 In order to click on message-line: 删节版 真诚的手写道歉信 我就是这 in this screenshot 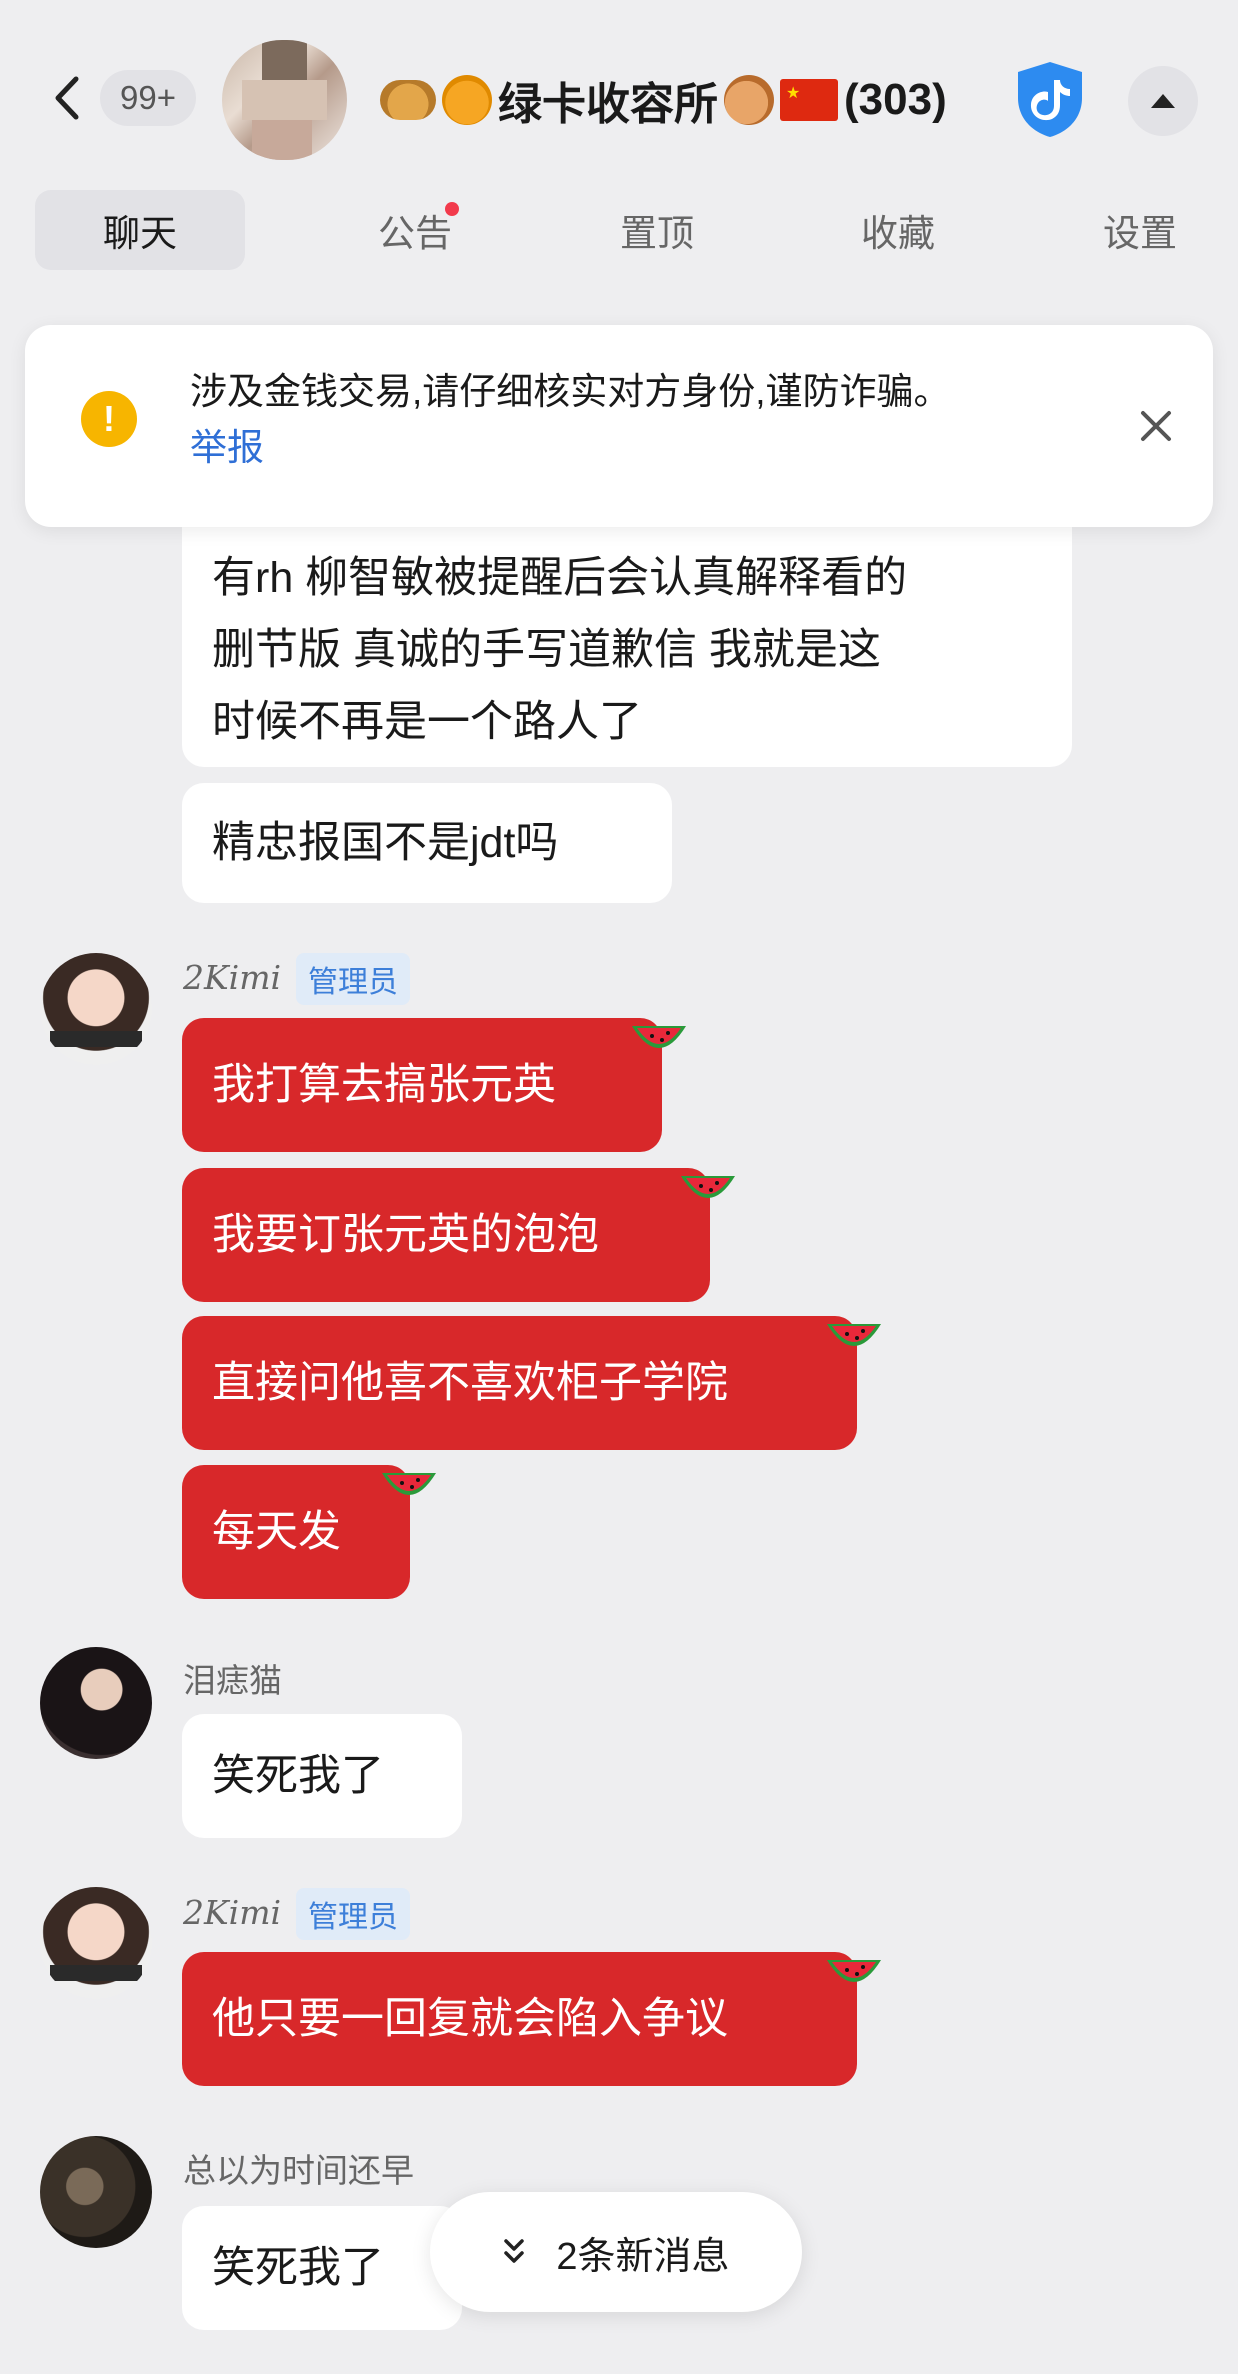, I will do `click(546, 650)`.